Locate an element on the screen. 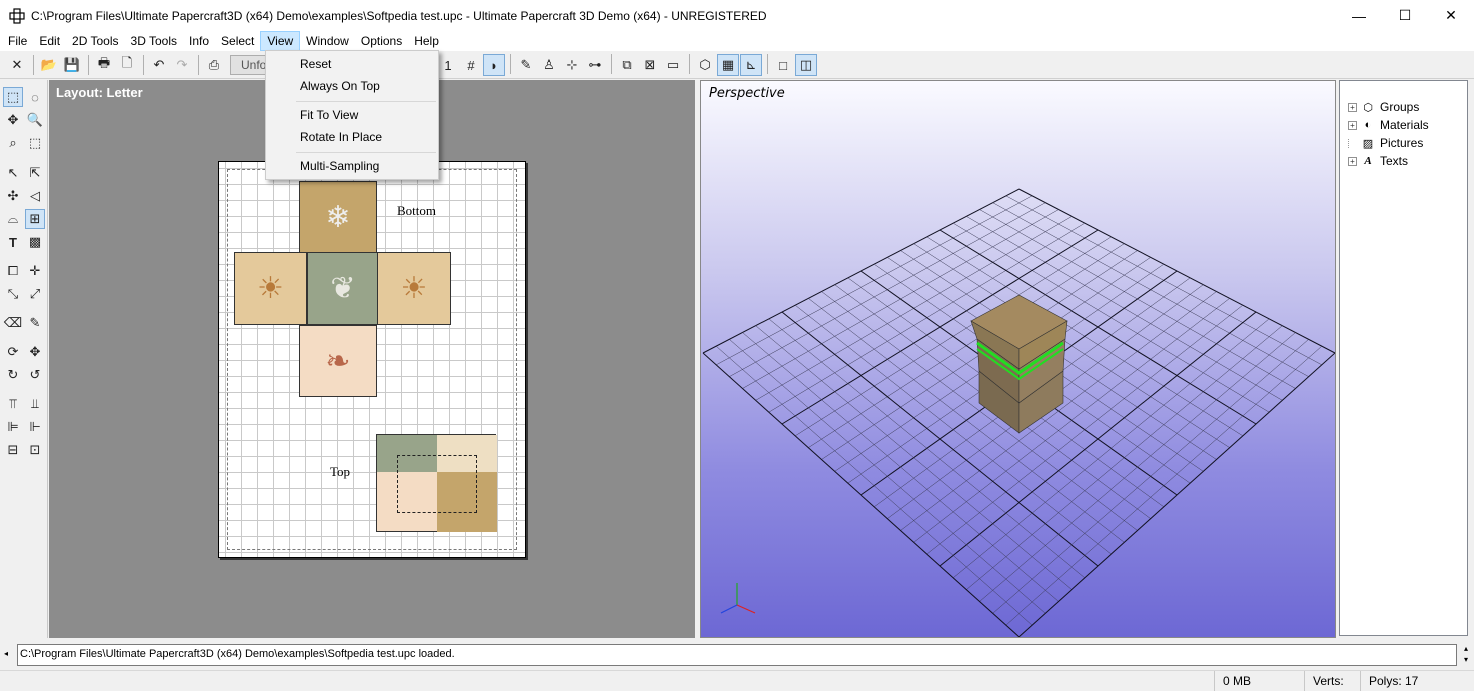  close-button: ✕ is located at coordinates (1451, 15).